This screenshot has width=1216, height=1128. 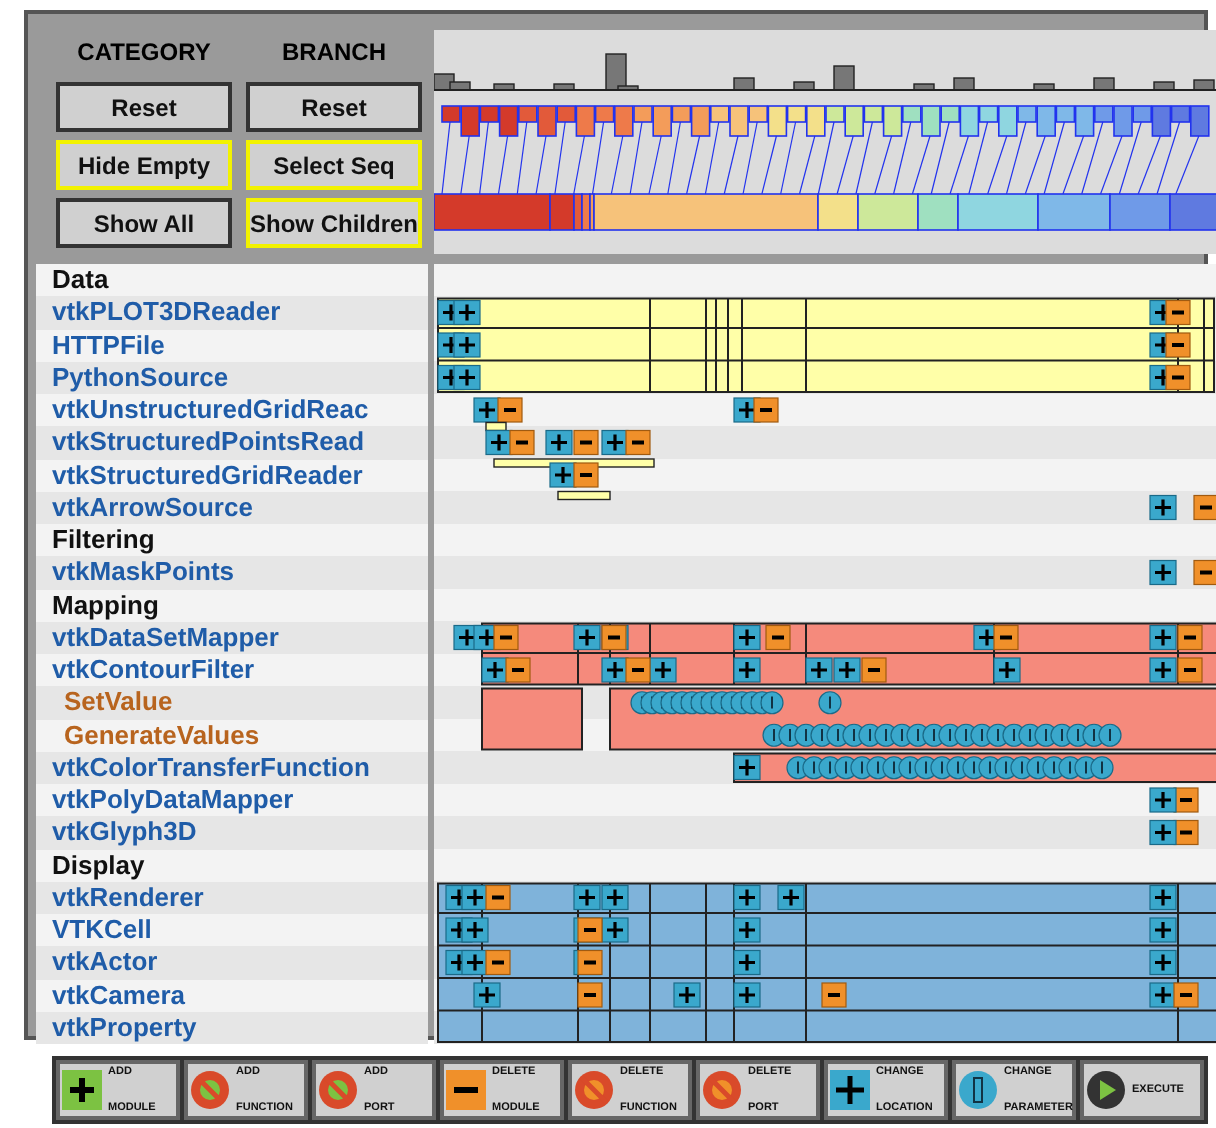 What do you see at coordinates (144, 54) in the screenshot?
I see `category-heading: CATEGORY` at bounding box center [144, 54].